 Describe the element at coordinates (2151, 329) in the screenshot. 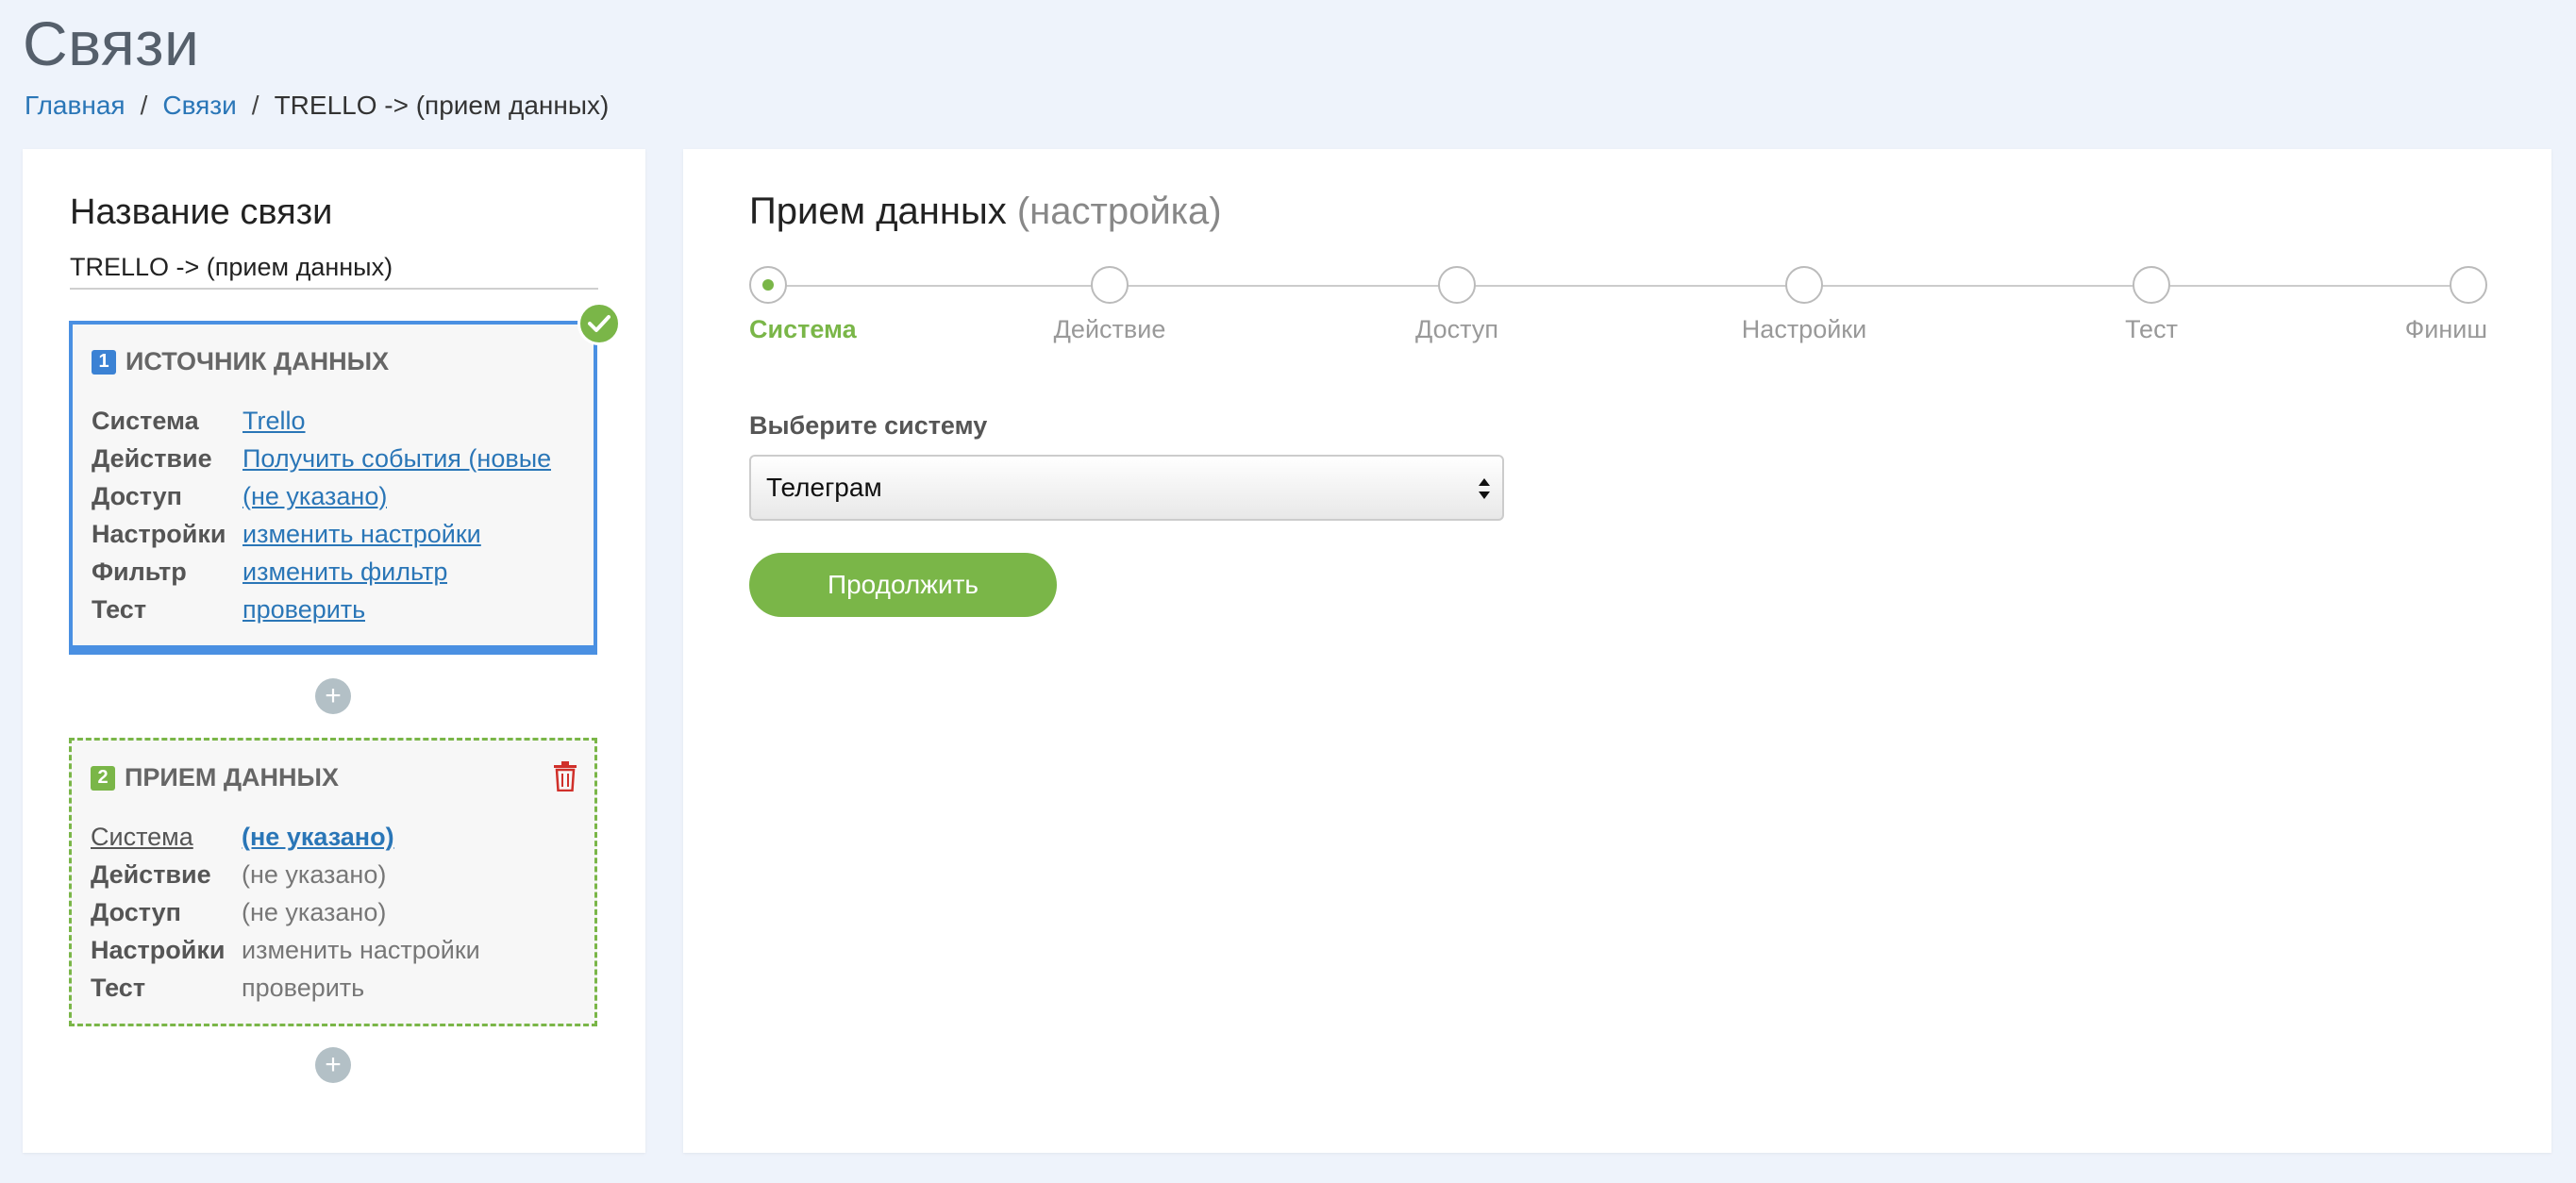

I see `step-label: Тест` at that location.